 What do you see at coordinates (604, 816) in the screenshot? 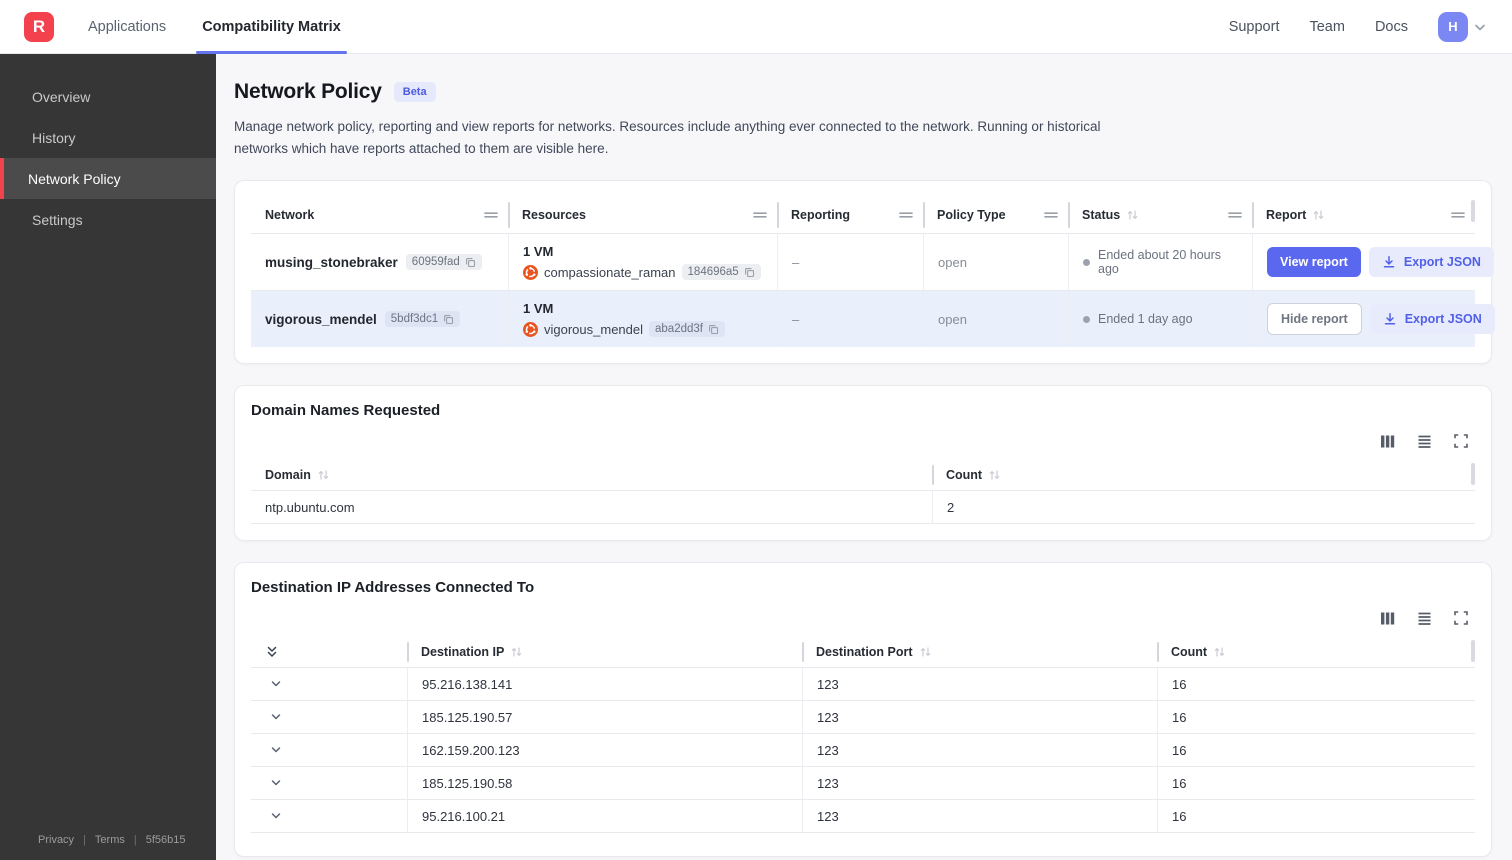
I see `destination-ip-cell: 95.216.100.21` at bounding box center [604, 816].